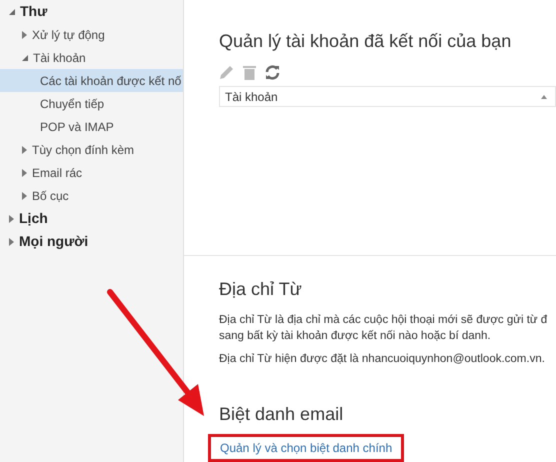  Describe the element at coordinates (383, 328) in the screenshot. I see `description-text: Địa chỉ Từ là địa chỉ mà các cuộc hội thoại mới sẽ được gửi từ đ sang bất kỳ tài khoản được kết nối nào hoặc bí danh.` at that location.